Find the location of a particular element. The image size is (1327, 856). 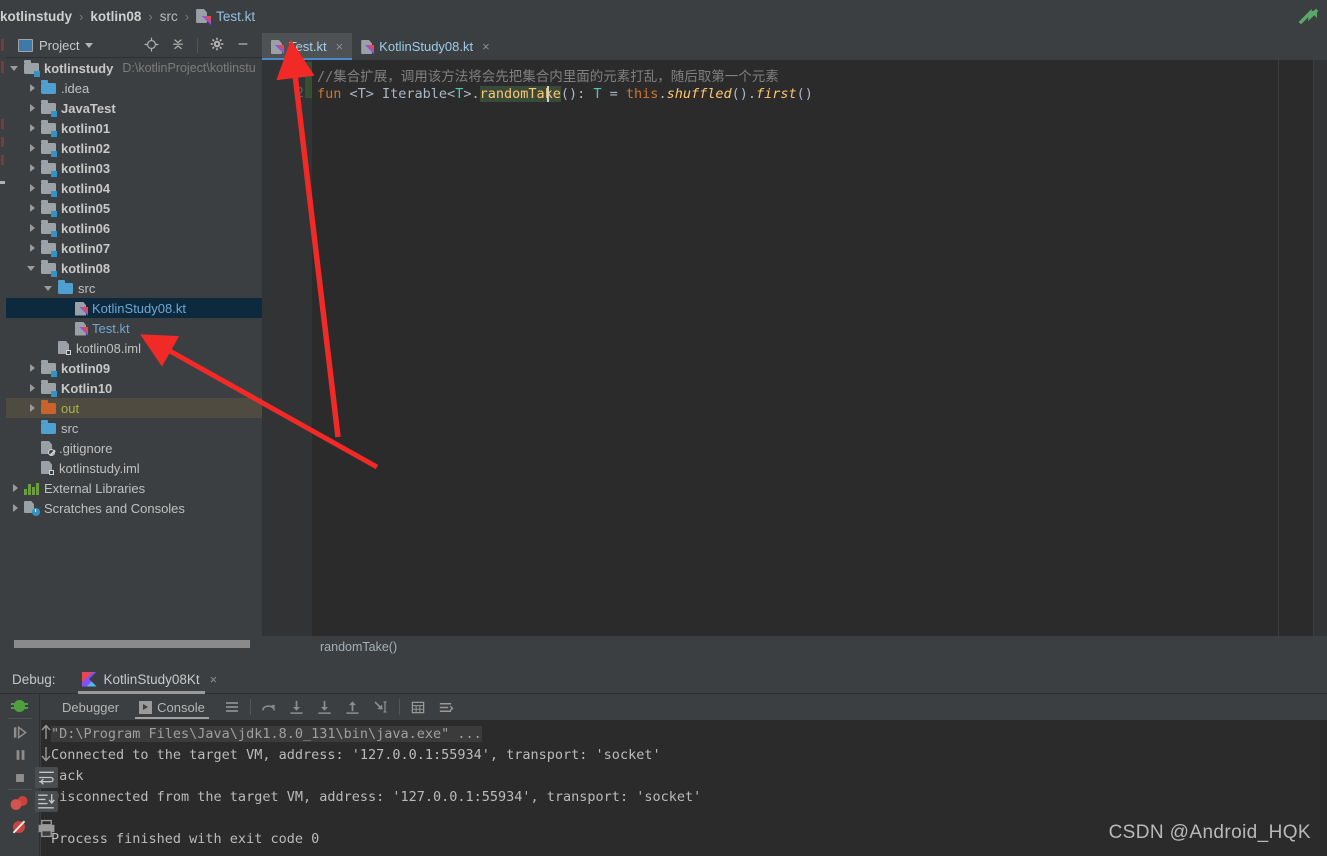

mute-breakpoints-icon is located at coordinates (20, 827).